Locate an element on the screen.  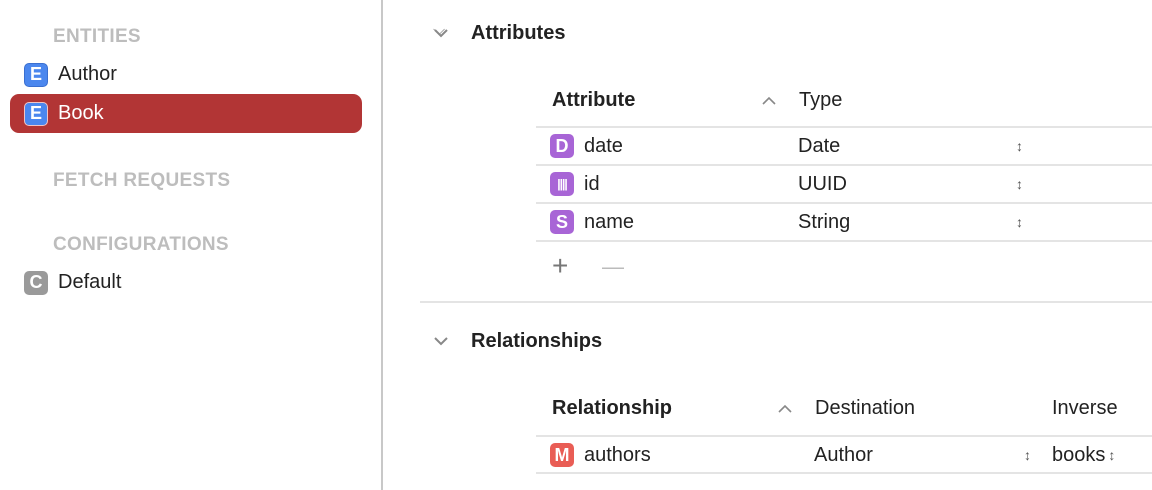
attribute-row: |||| id UUID ↕ is located at coordinates (844, 183).